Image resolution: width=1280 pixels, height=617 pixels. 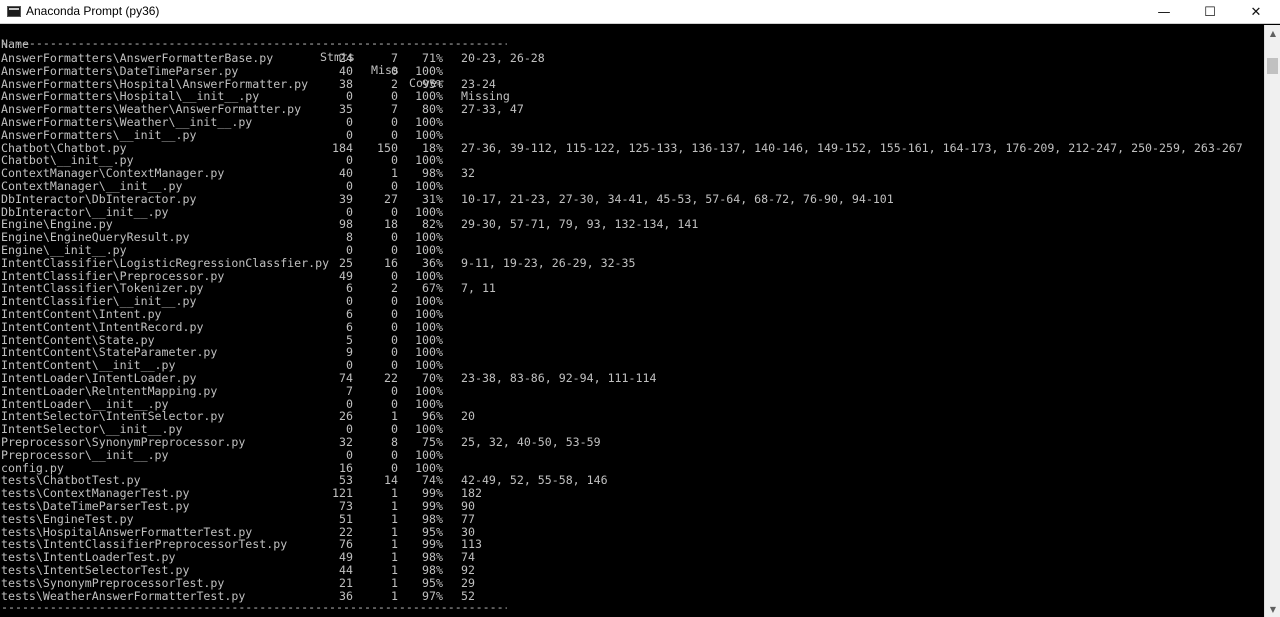 What do you see at coordinates (632, 506) in the screenshot?
I see `coverage-row: tests\DateTimeParserTest.py 73 1 99% 90` at bounding box center [632, 506].